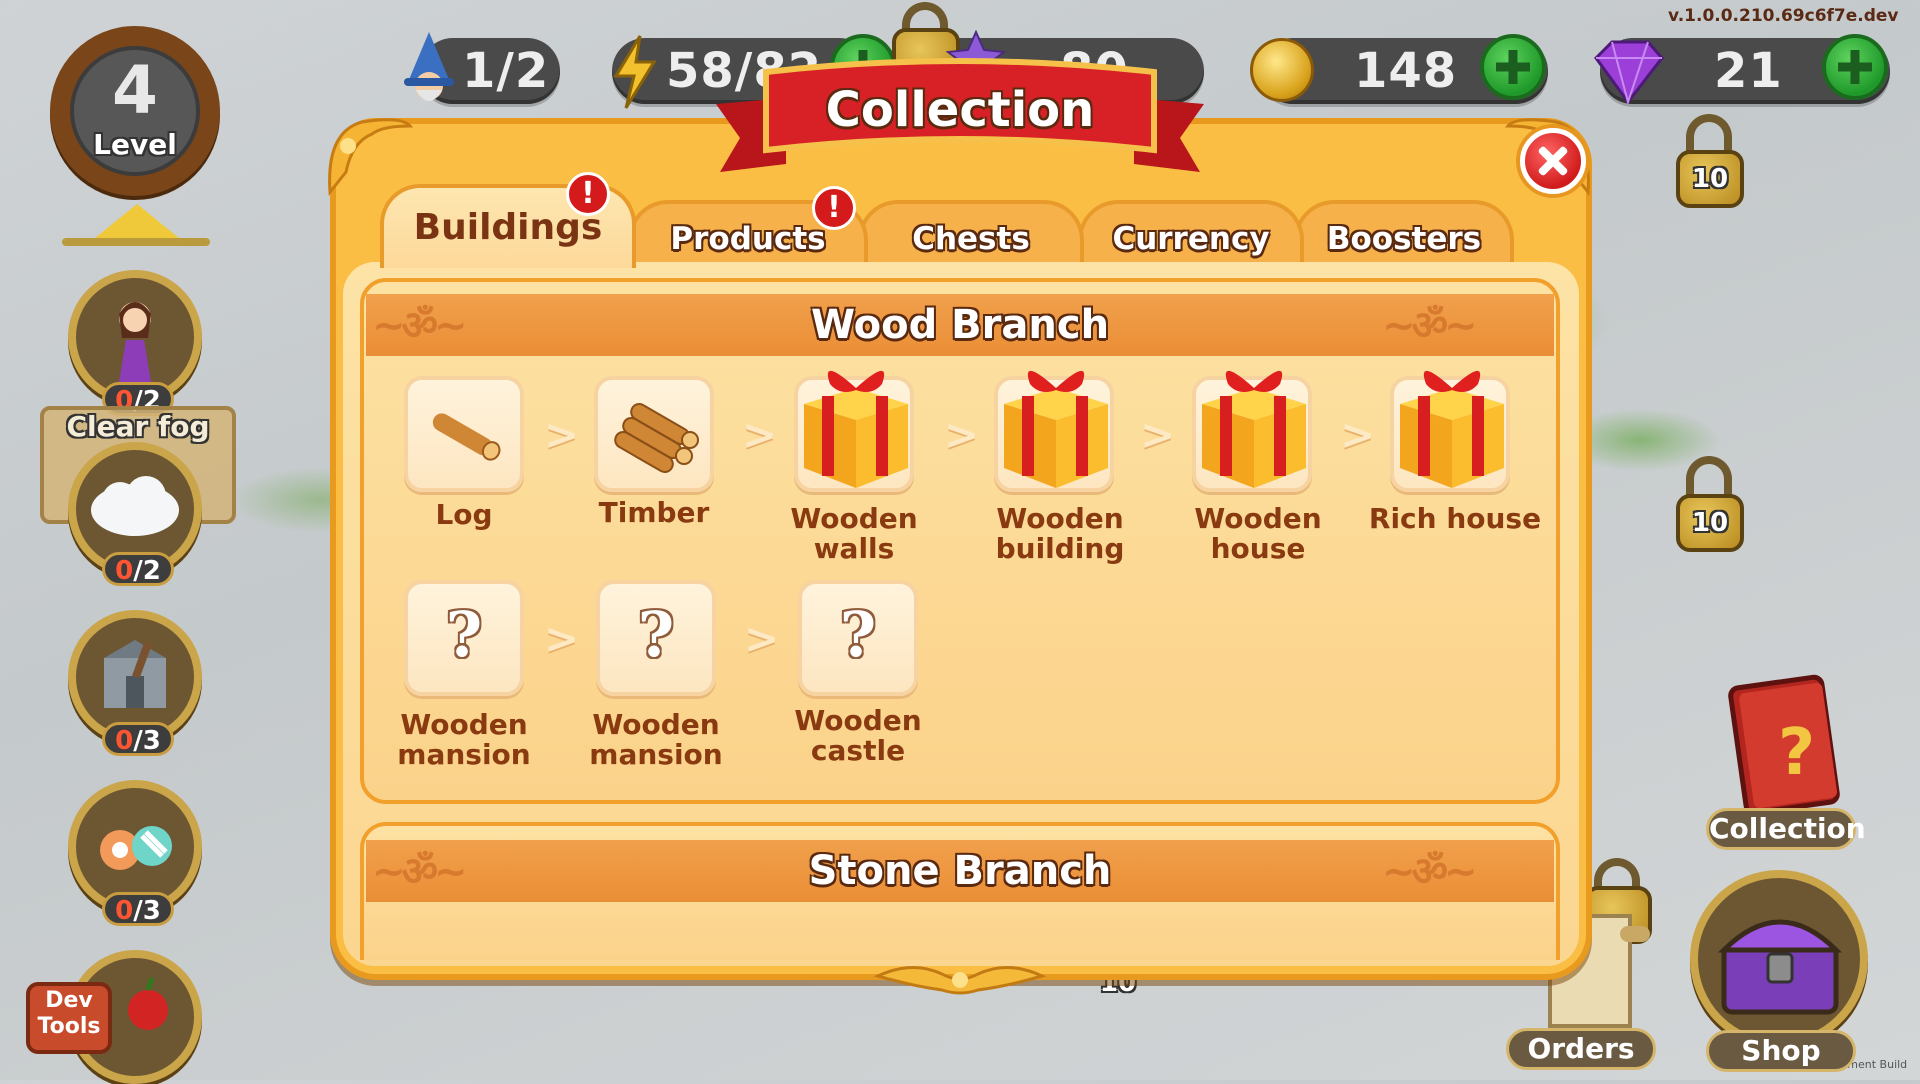 The height and width of the screenshot is (1084, 1920). Describe the element at coordinates (1783, 16) in the screenshot. I see `version-text: v.1.0.0.210.69c6f7e.dev` at that location.